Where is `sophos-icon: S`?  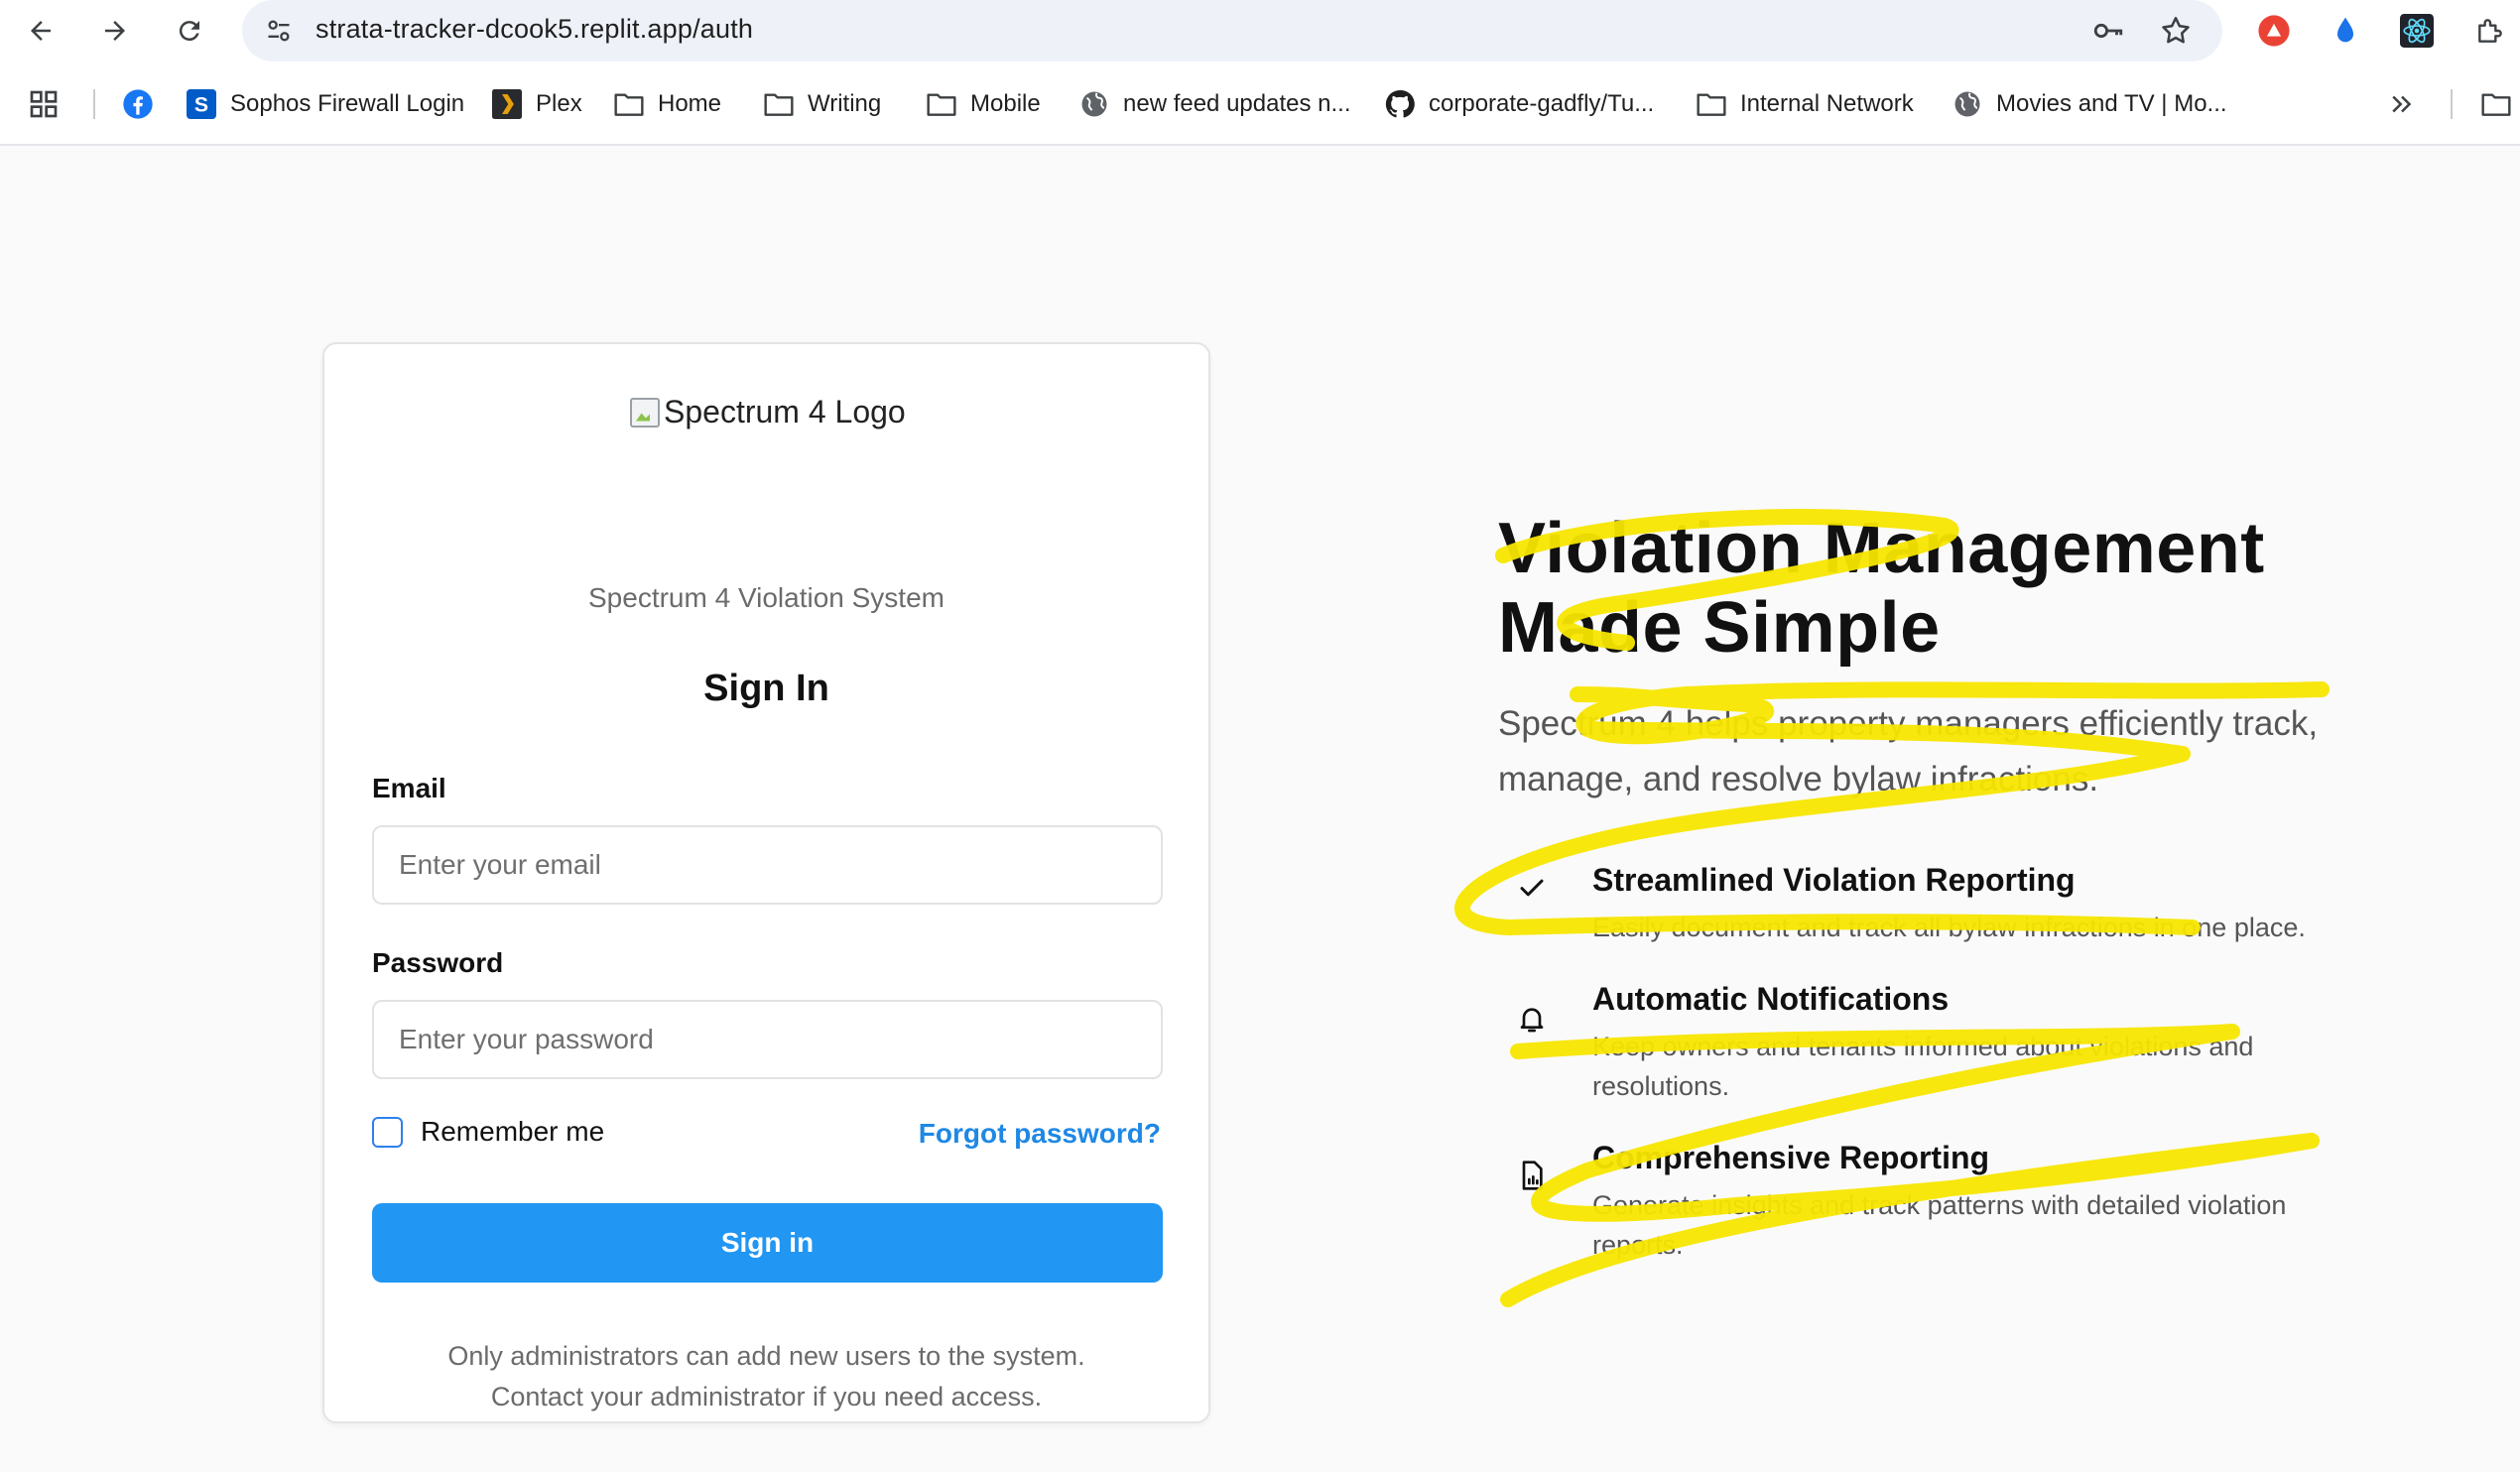 sophos-icon: S is located at coordinates (201, 104).